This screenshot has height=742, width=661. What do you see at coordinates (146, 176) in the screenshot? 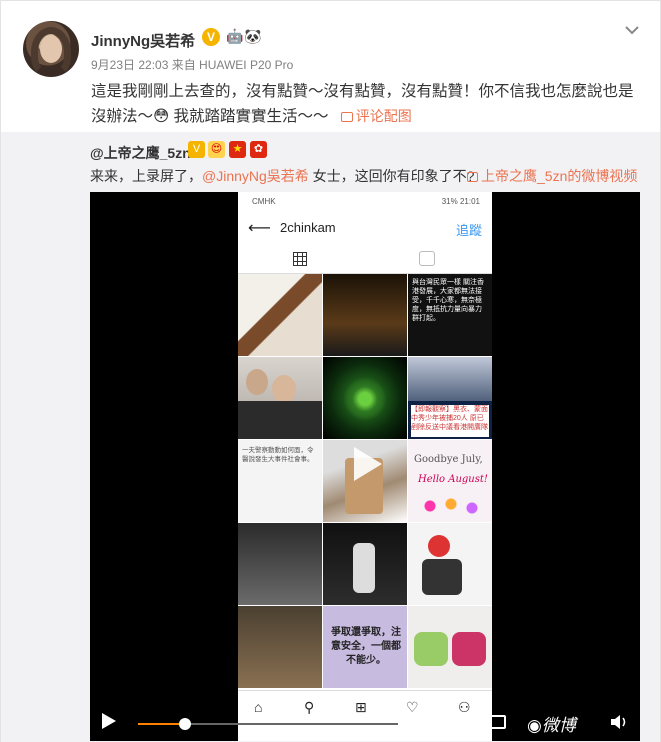
I see `repost-text-prefix: 来来，上录屏了，` at bounding box center [146, 176].